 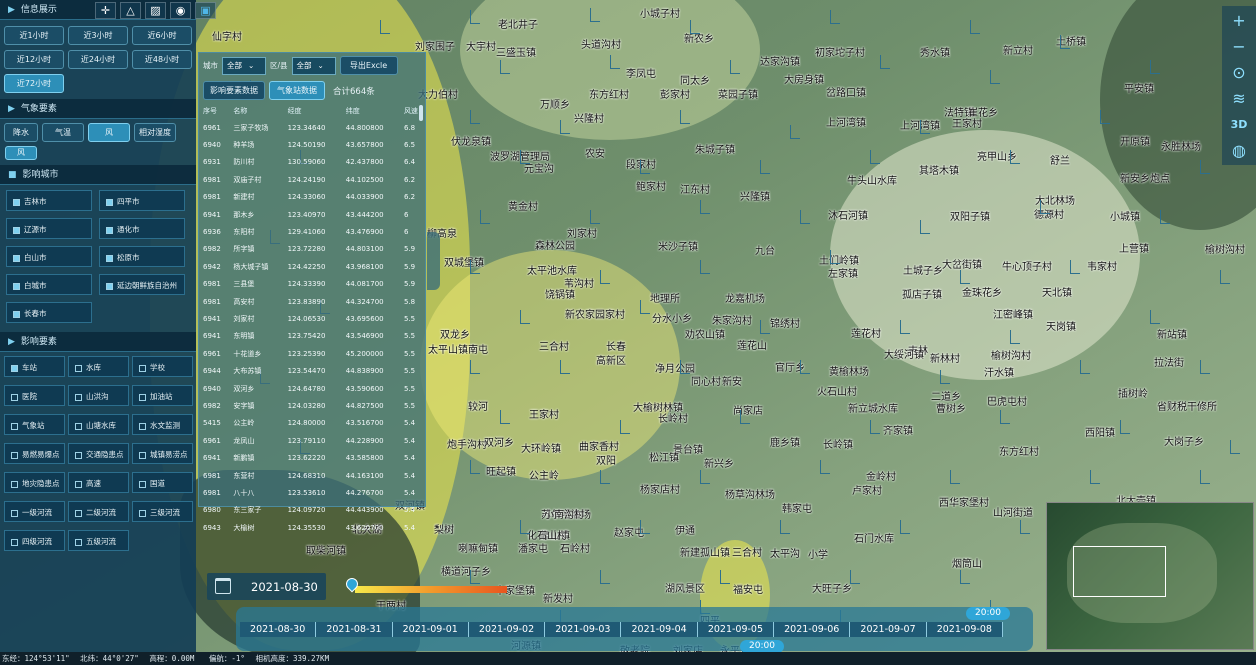 What do you see at coordinates (1239, 150) in the screenshot?
I see `globe-icon: ◍` at bounding box center [1239, 150].